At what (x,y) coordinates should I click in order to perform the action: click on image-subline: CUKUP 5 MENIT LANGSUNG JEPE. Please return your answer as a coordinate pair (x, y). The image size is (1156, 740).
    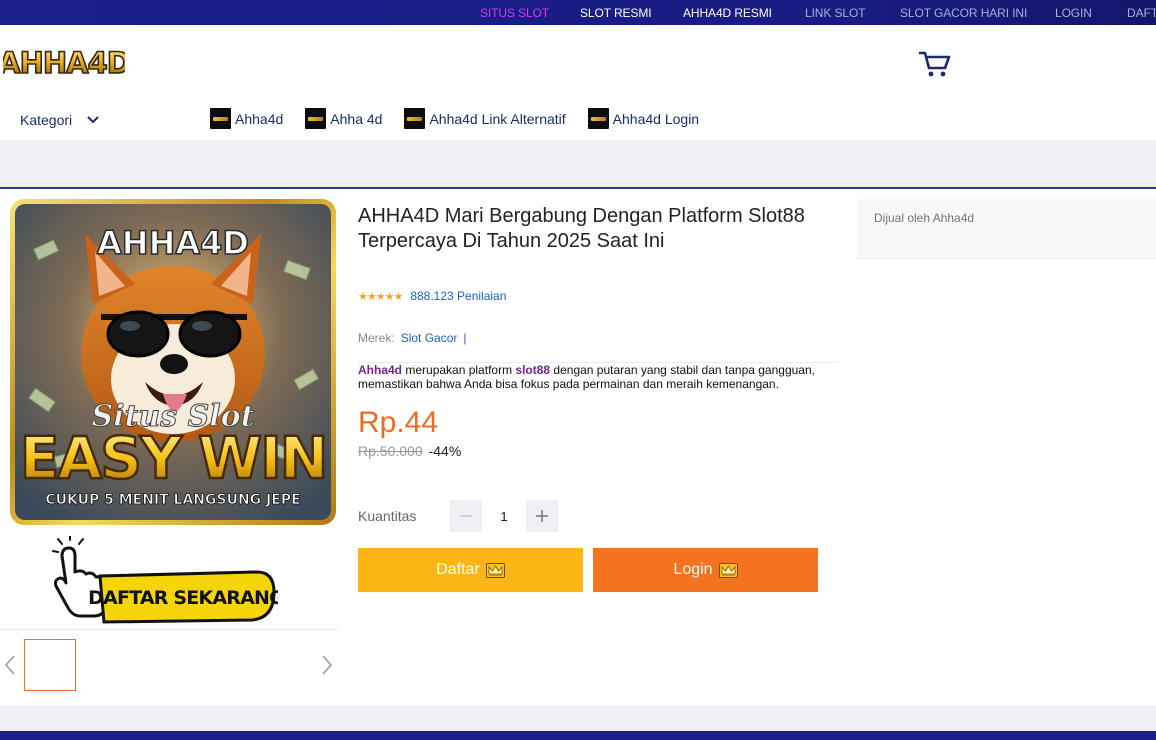
    Looking at the image, I should click on (172, 500).